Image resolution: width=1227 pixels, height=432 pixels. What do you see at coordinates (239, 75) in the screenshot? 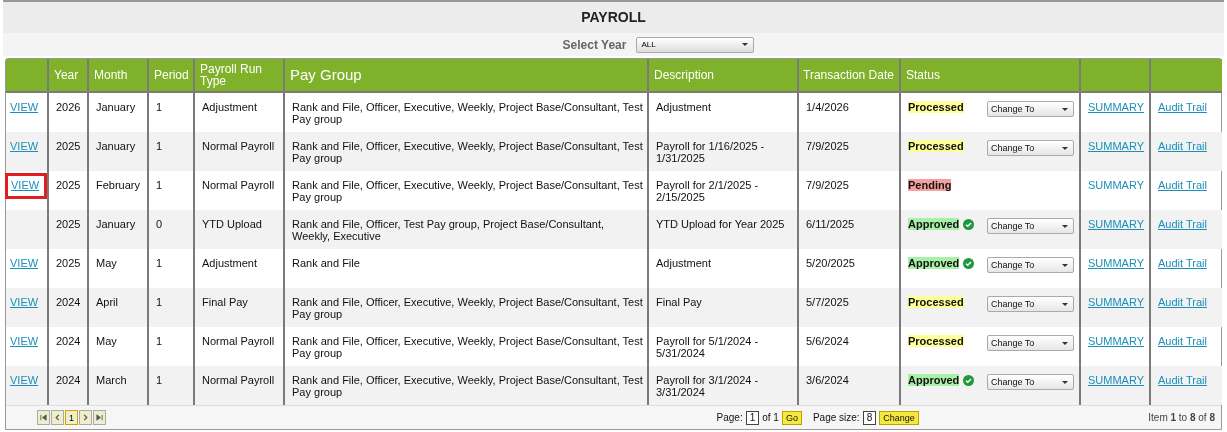
I see `column-header: Payroll Run Type` at bounding box center [239, 75].